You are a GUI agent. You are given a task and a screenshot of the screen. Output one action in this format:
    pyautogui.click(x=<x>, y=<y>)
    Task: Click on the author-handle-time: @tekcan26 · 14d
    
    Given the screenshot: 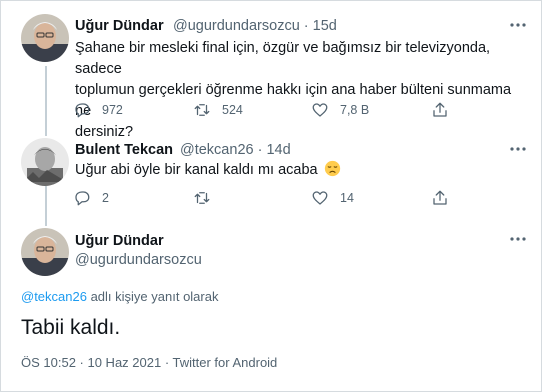 What is the action you would take?
    pyautogui.click(x=235, y=150)
    